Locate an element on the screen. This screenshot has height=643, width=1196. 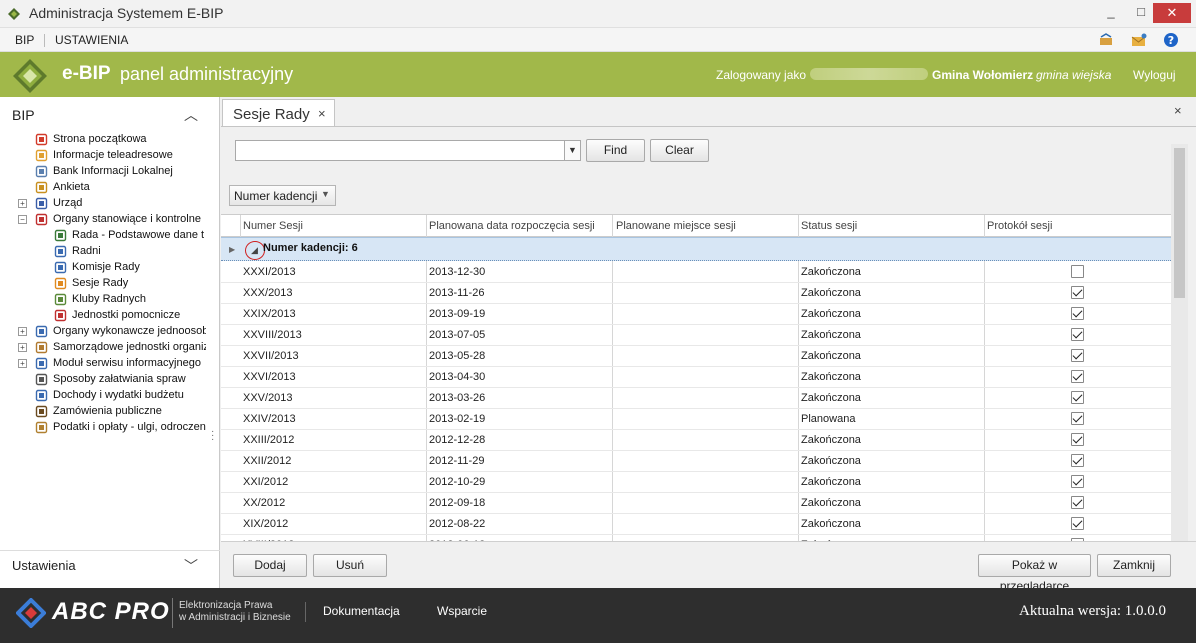
table-row: XXVI/2013 2013-04-30 Zakończona is located at coordinates (696, 377).